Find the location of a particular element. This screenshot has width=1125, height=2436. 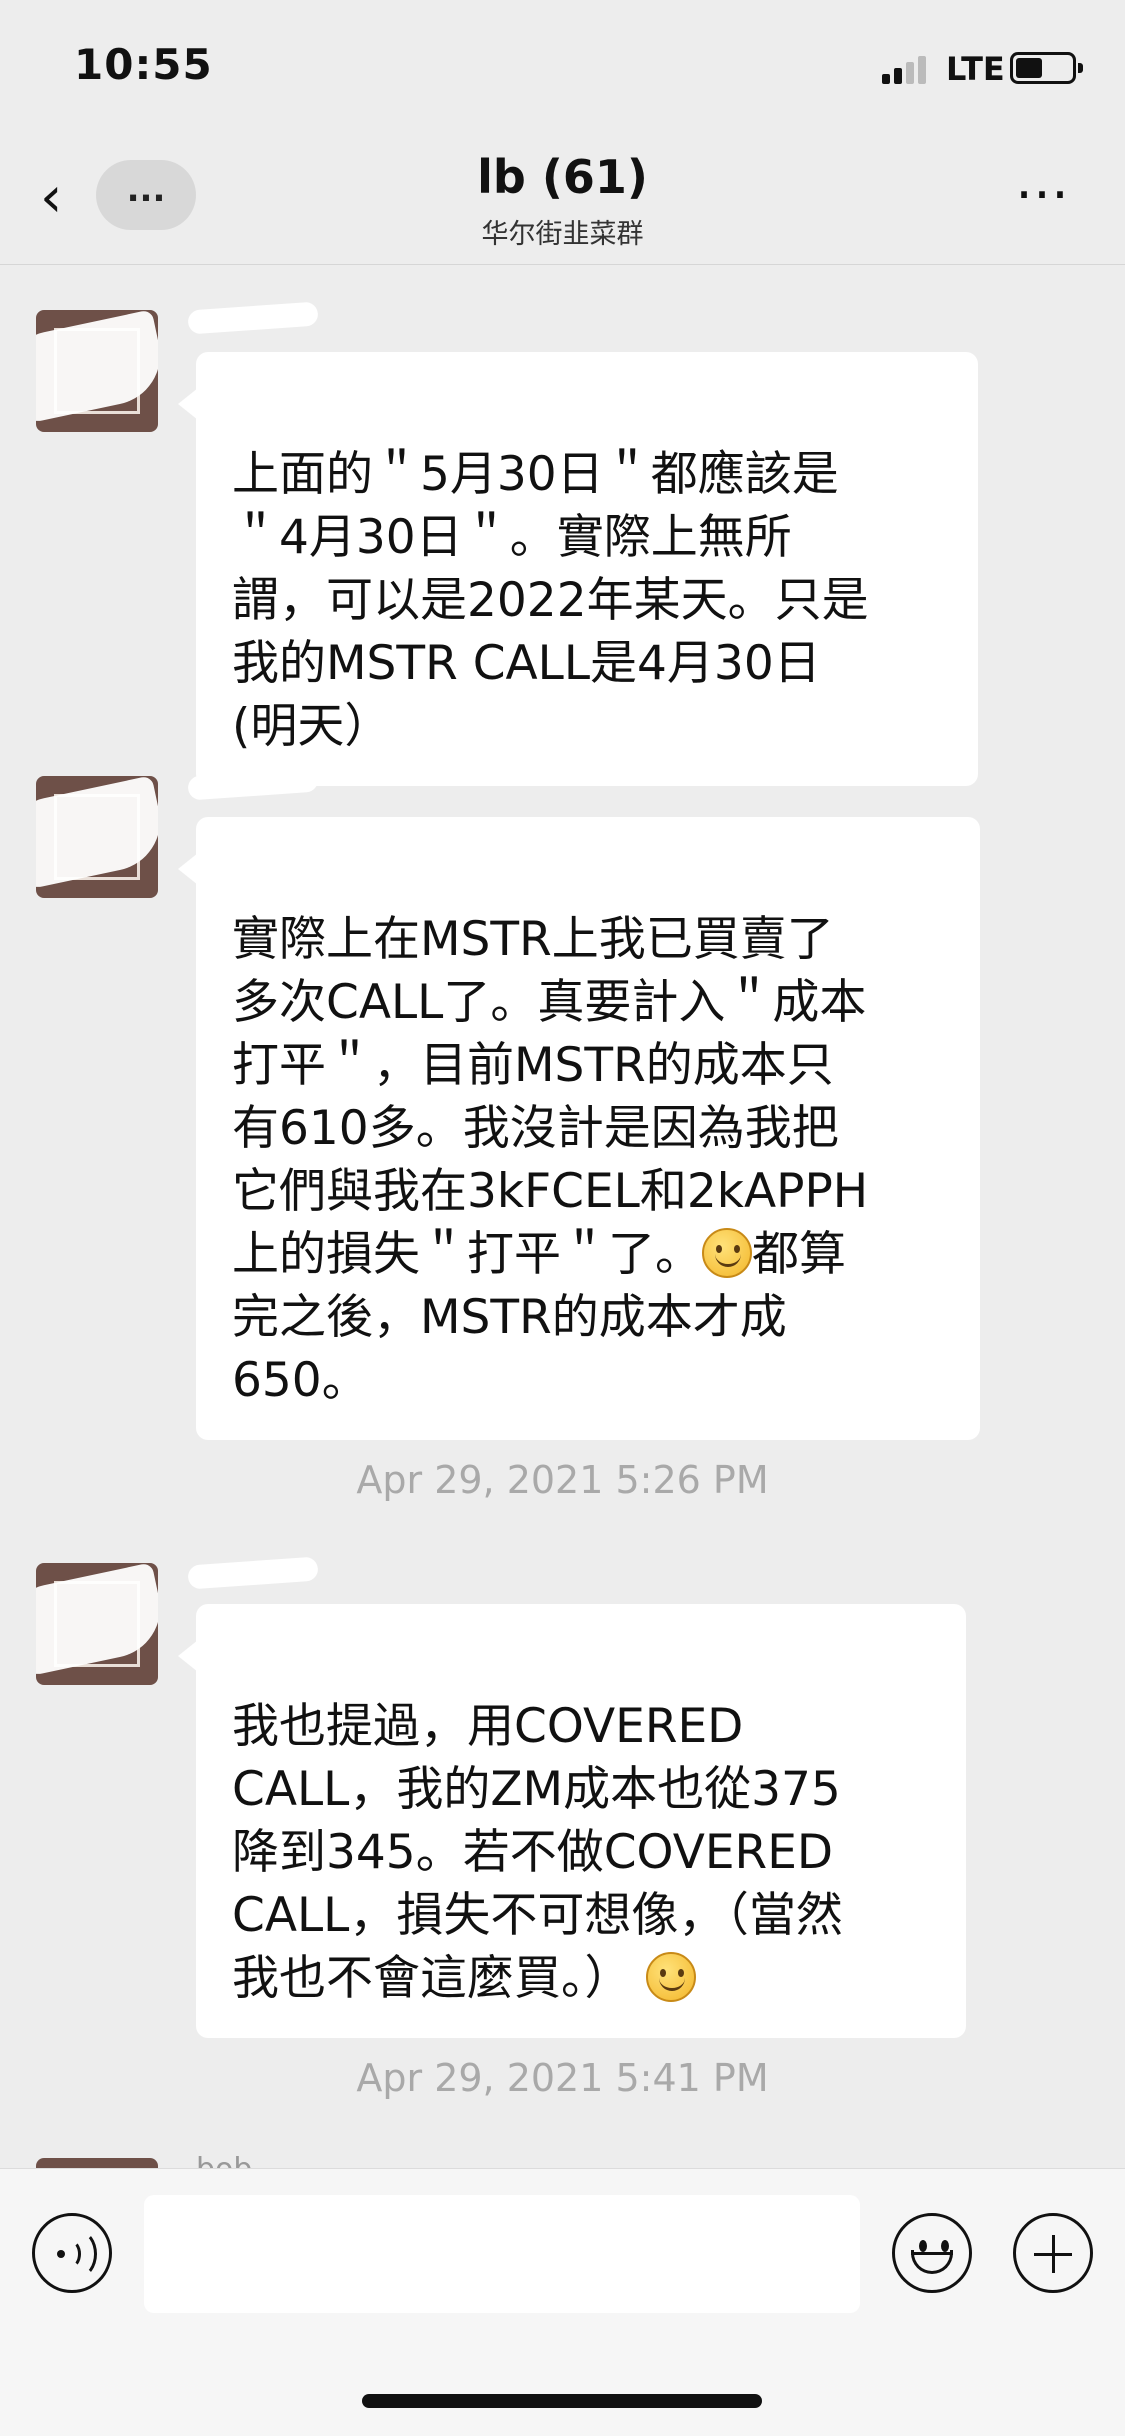

voice-input-icon is located at coordinates (72, 2253).